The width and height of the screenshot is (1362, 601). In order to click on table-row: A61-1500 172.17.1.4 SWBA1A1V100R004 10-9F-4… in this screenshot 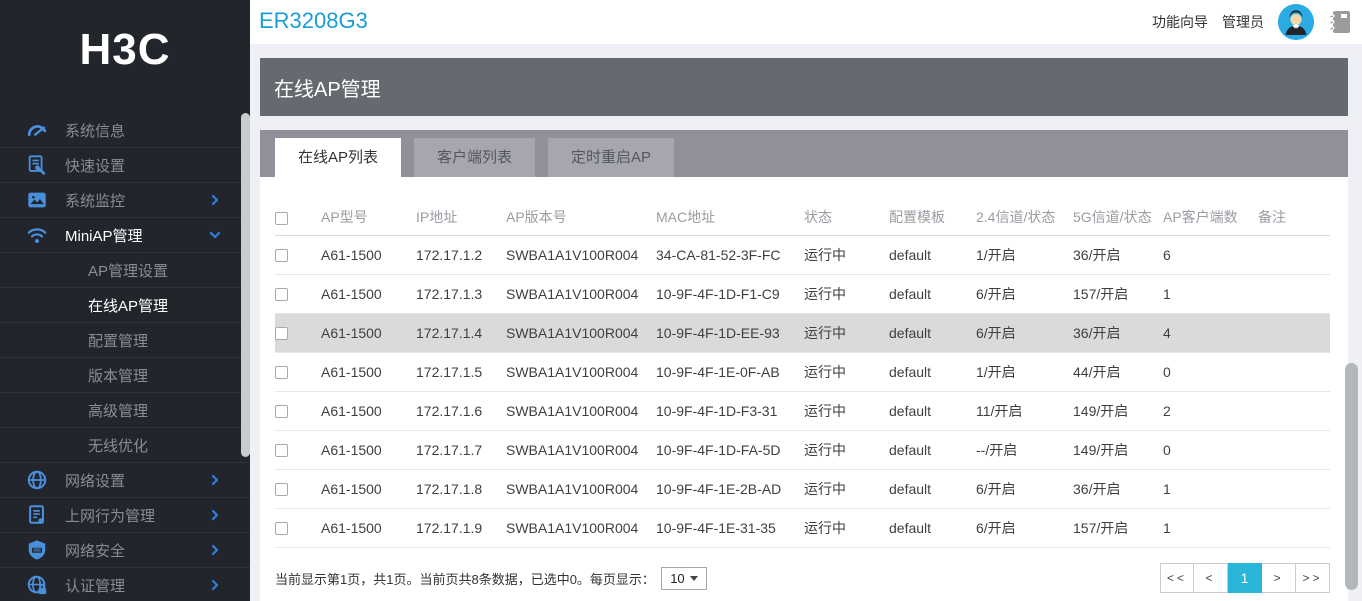, I will do `click(802, 333)`.